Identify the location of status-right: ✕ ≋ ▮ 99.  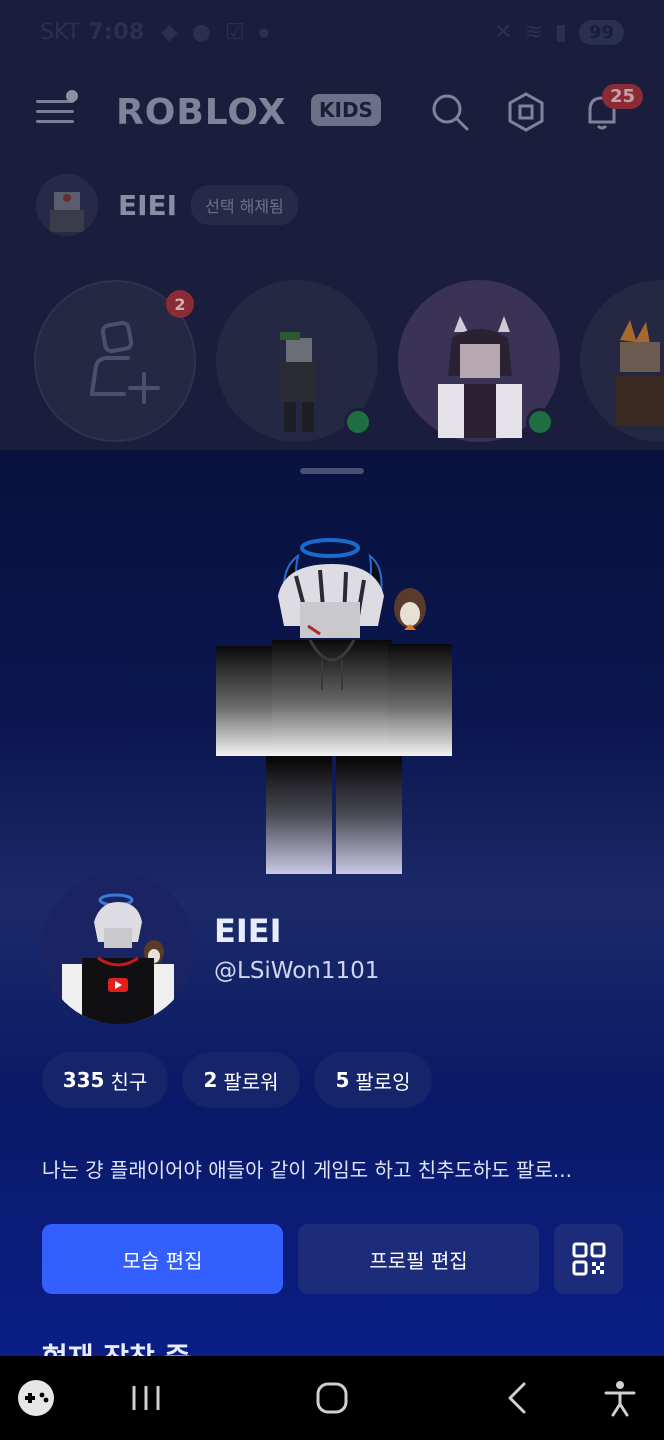
(558, 32).